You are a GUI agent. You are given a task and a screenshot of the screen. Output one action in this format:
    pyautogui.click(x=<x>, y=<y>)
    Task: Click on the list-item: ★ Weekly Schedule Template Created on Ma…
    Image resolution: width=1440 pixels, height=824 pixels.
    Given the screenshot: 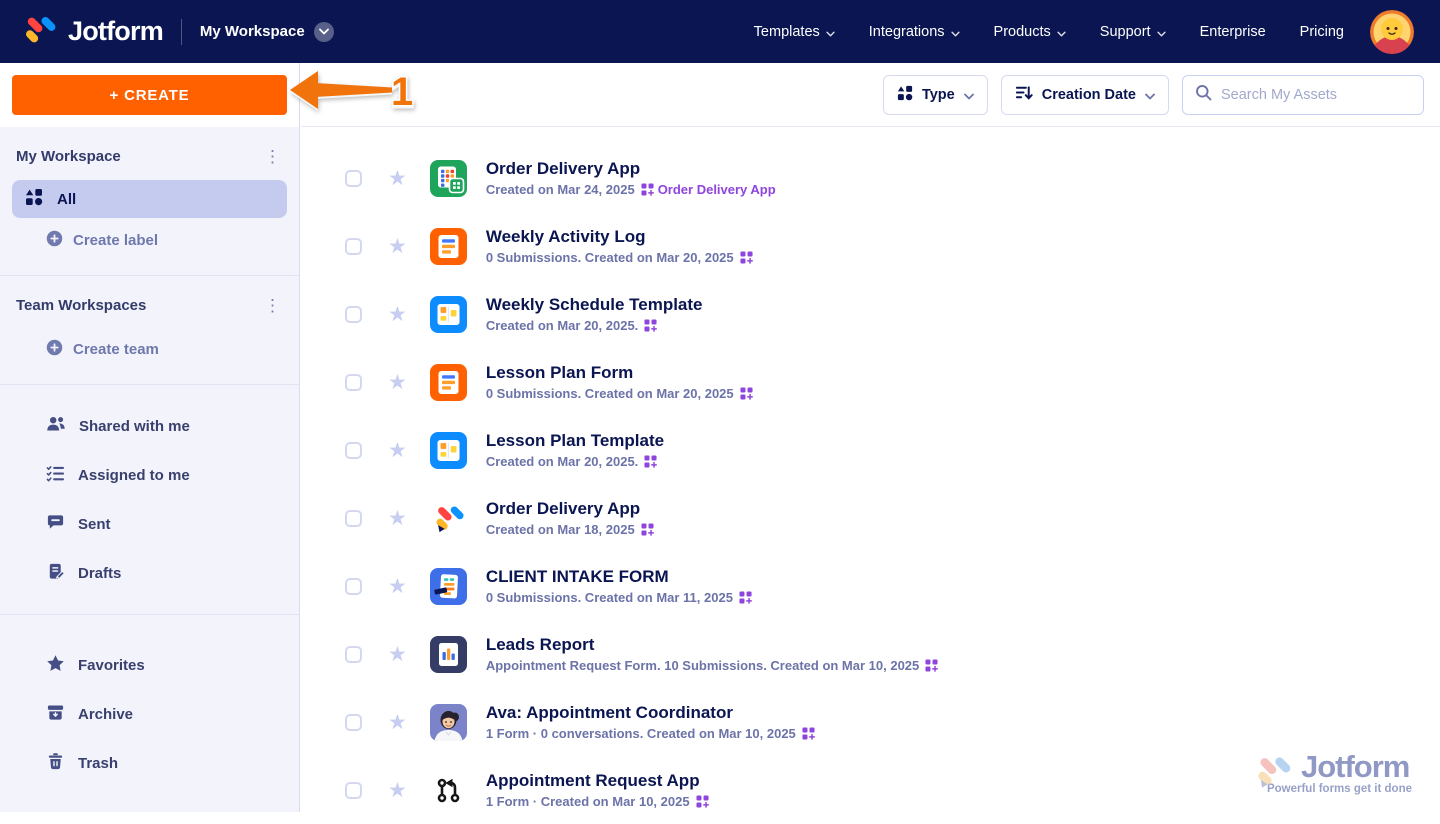 What is the action you would take?
    pyautogui.click(x=870, y=314)
    